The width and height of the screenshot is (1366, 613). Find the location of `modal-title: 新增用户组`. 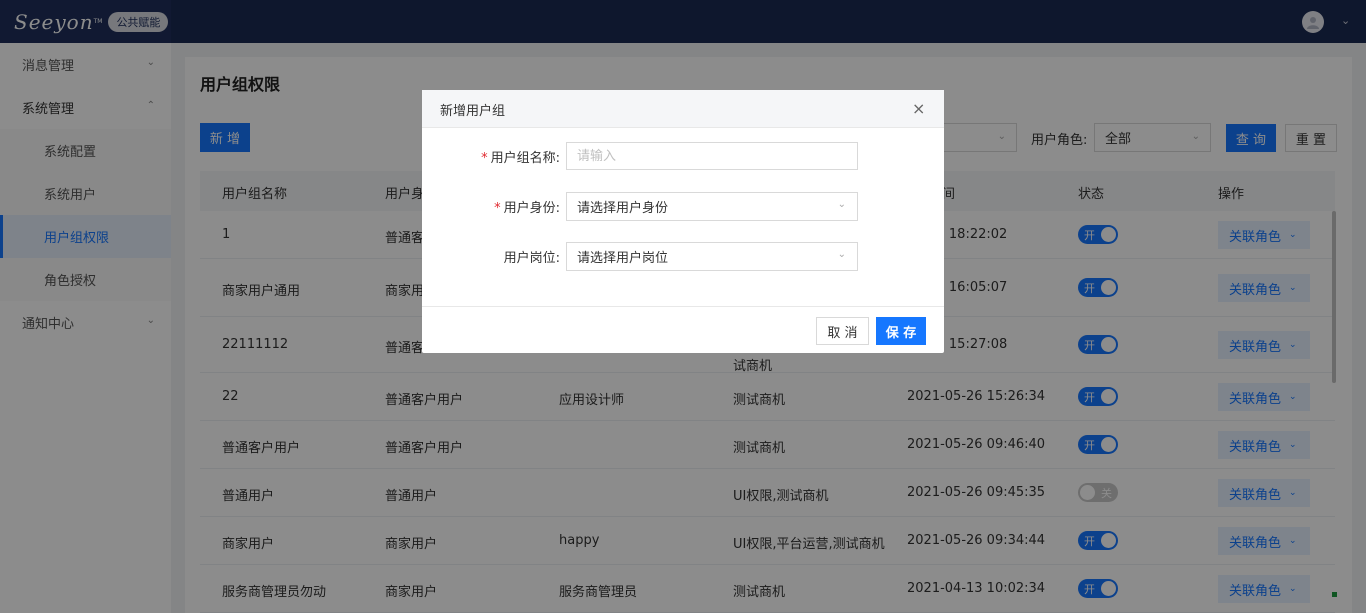

modal-title: 新增用户组 is located at coordinates (473, 111).